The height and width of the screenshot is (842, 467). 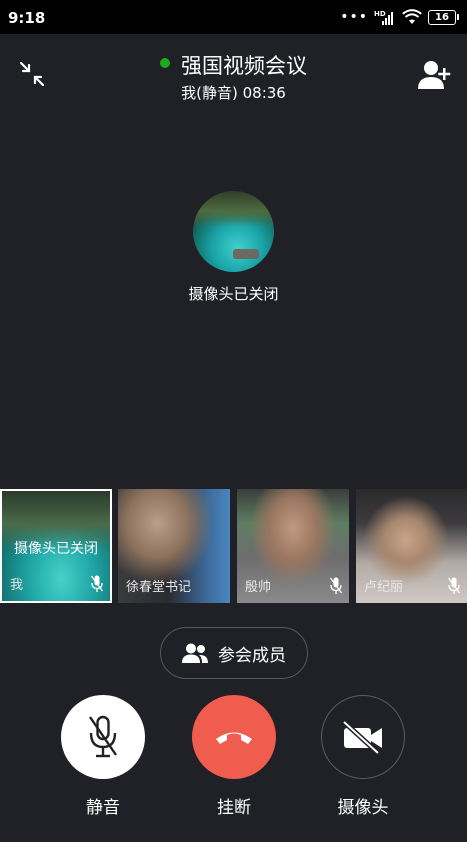 I want to click on more-dots-icon: •••, so click(x=354, y=17).